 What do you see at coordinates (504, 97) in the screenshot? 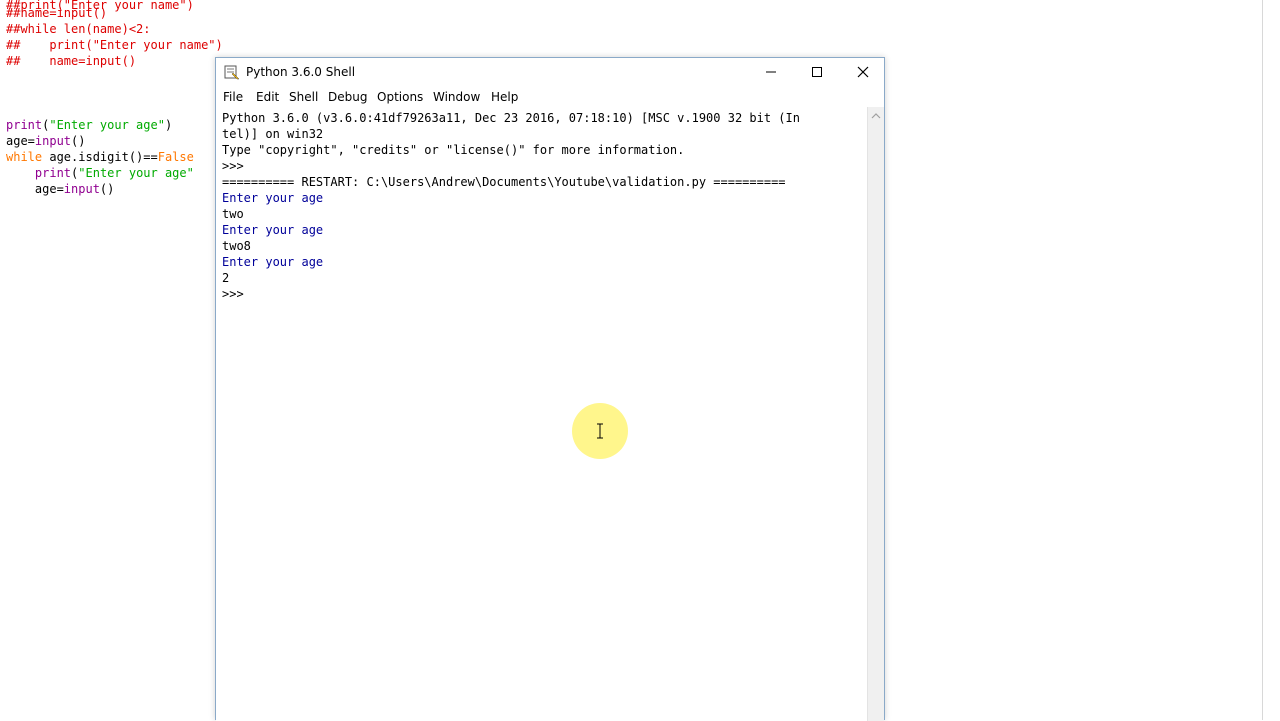
I see `menu-help: Help` at bounding box center [504, 97].